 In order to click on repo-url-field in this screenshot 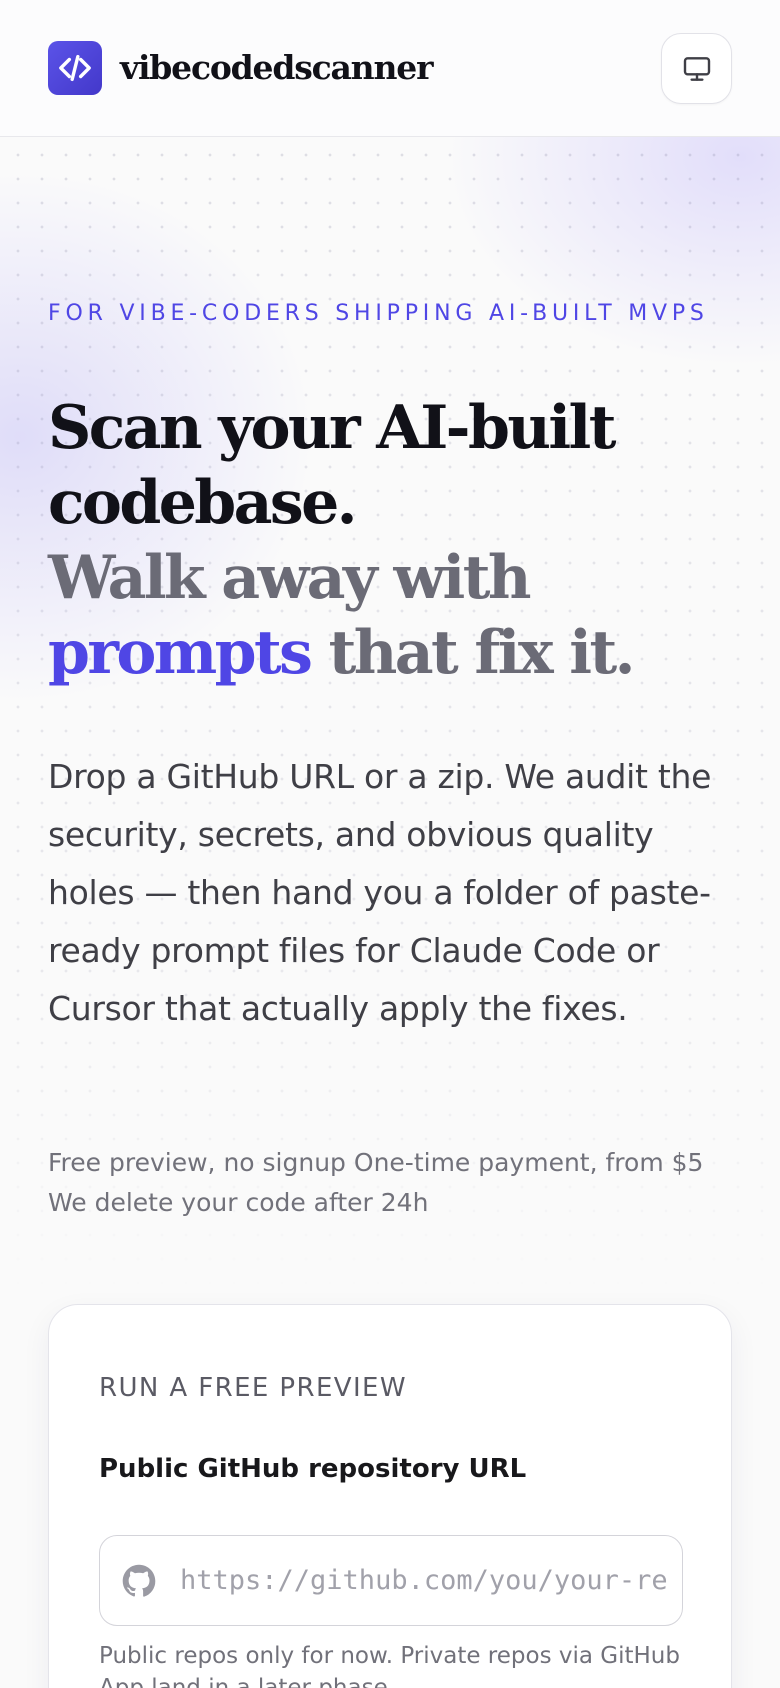, I will do `click(391, 1580)`.